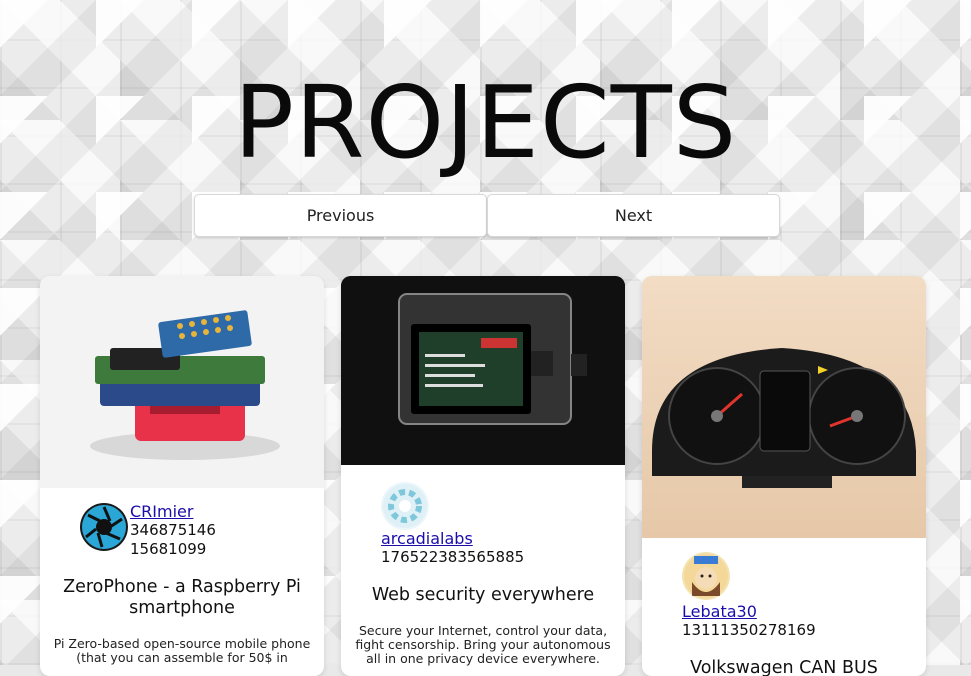 This screenshot has height=676, width=971. Describe the element at coordinates (168, 549) in the screenshot. I see `author-stat: 15681099` at that location.